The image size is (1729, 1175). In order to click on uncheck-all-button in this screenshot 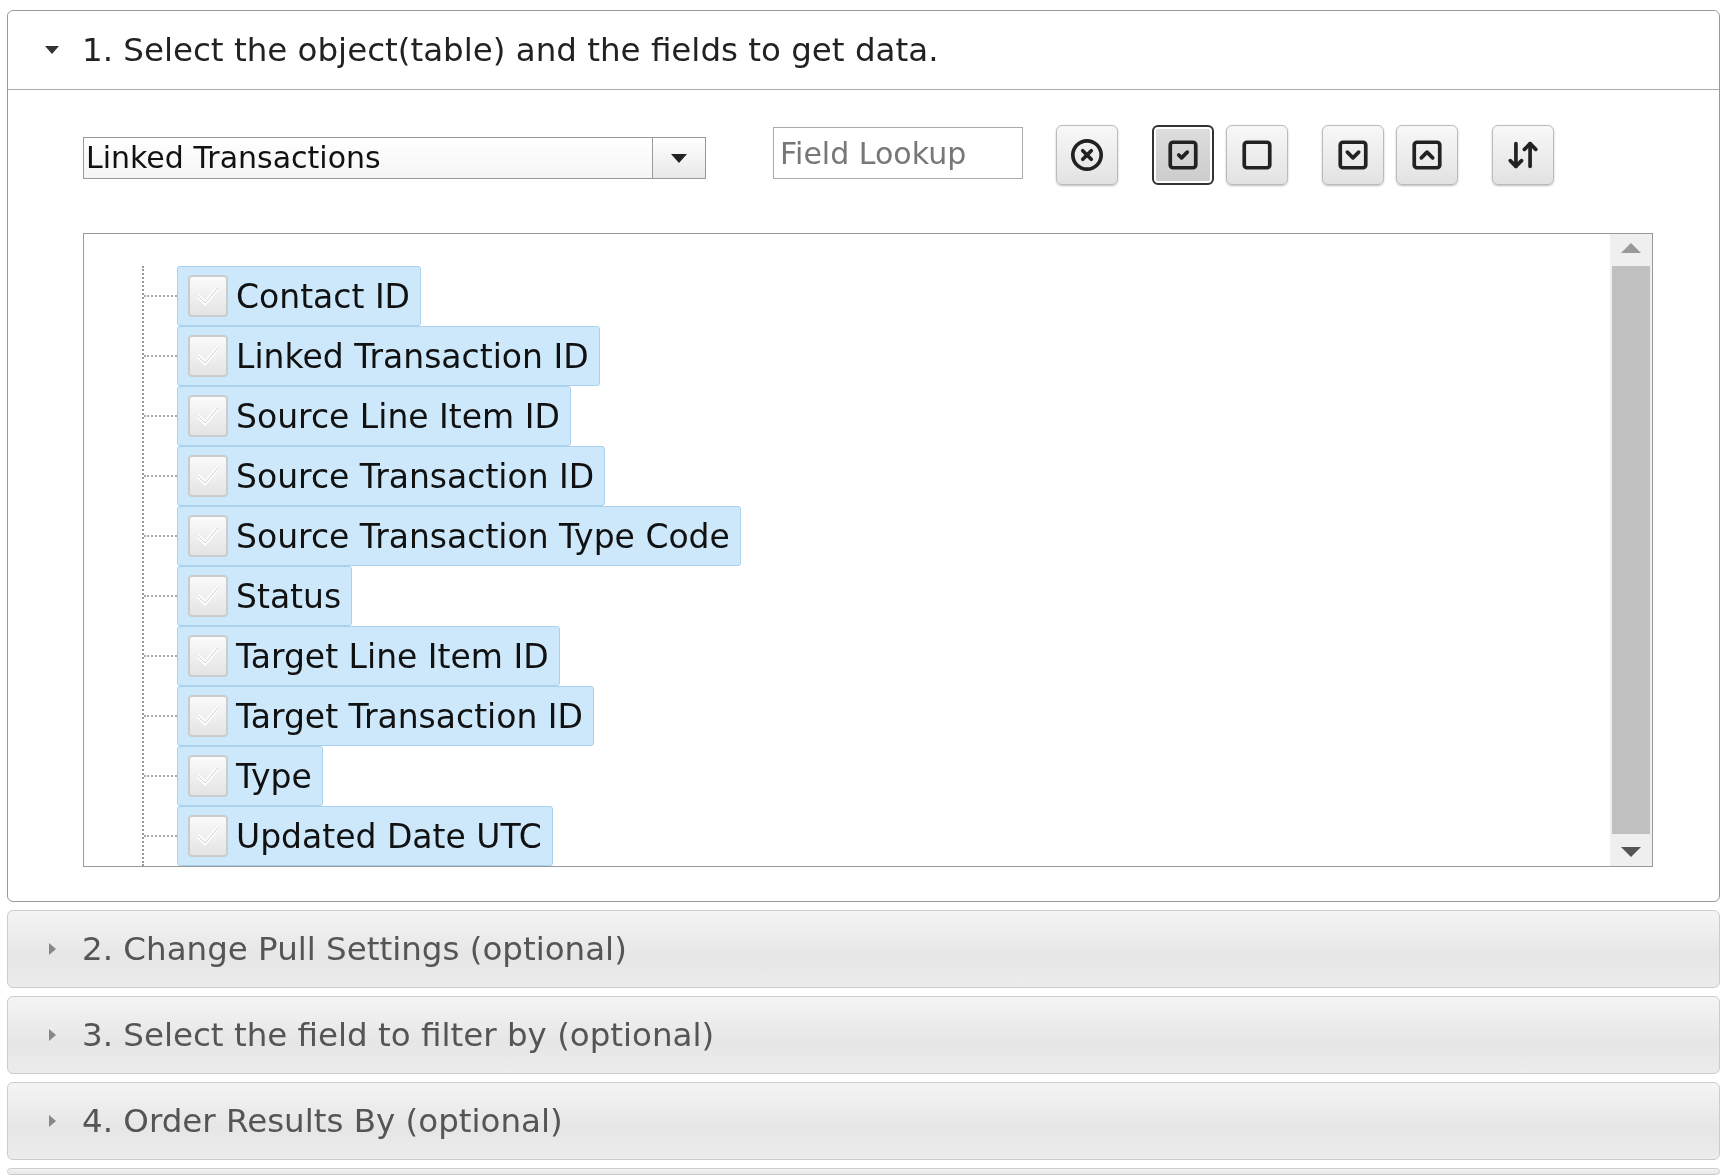, I will do `click(1257, 155)`.